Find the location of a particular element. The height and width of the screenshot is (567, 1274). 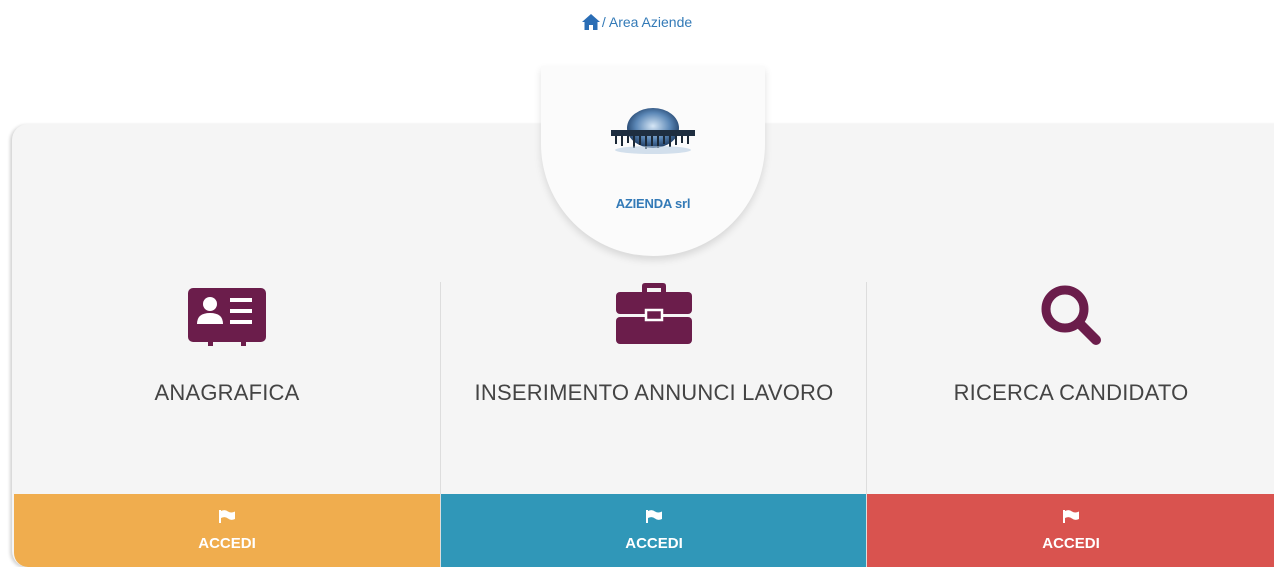

company-logo-icon is located at coordinates (653, 131).